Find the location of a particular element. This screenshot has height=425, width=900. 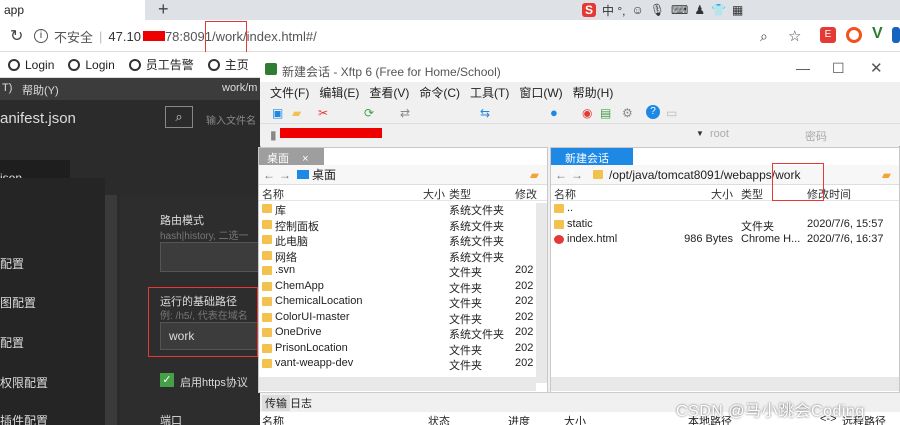

close-icon: ✕ is located at coordinates (876, 68).